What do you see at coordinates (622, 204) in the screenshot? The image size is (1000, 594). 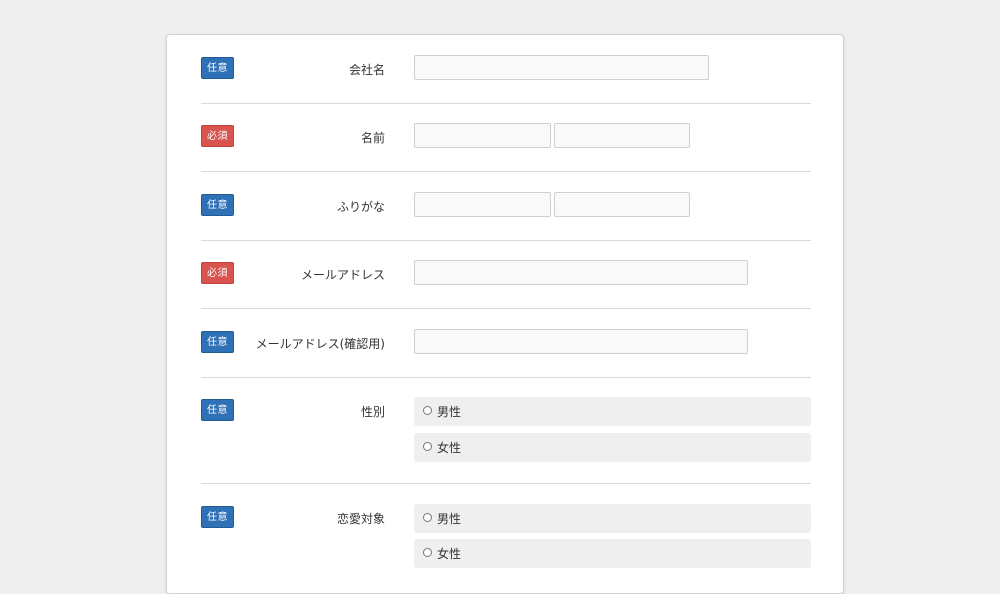 I see `furigana-first-input` at bounding box center [622, 204].